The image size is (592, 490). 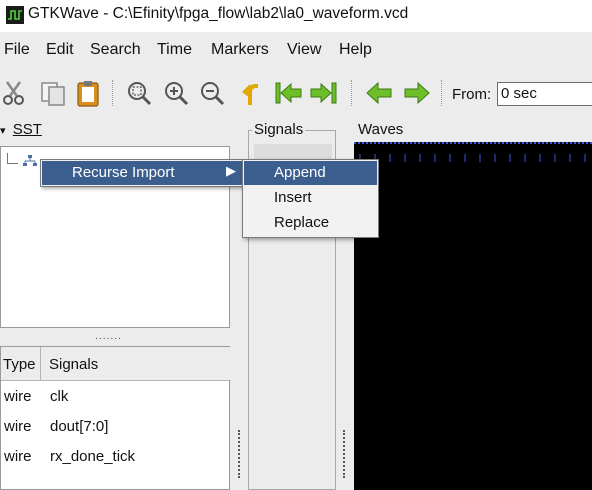 What do you see at coordinates (17, 50) in the screenshot?
I see `menu-file: File` at bounding box center [17, 50].